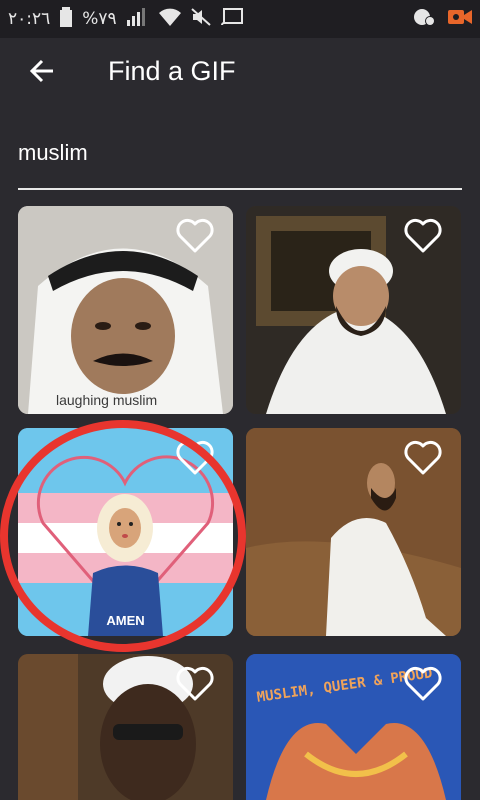 The height and width of the screenshot is (800, 480). Describe the element at coordinates (172, 70) in the screenshot. I see `page-title: Find a GIF` at that location.